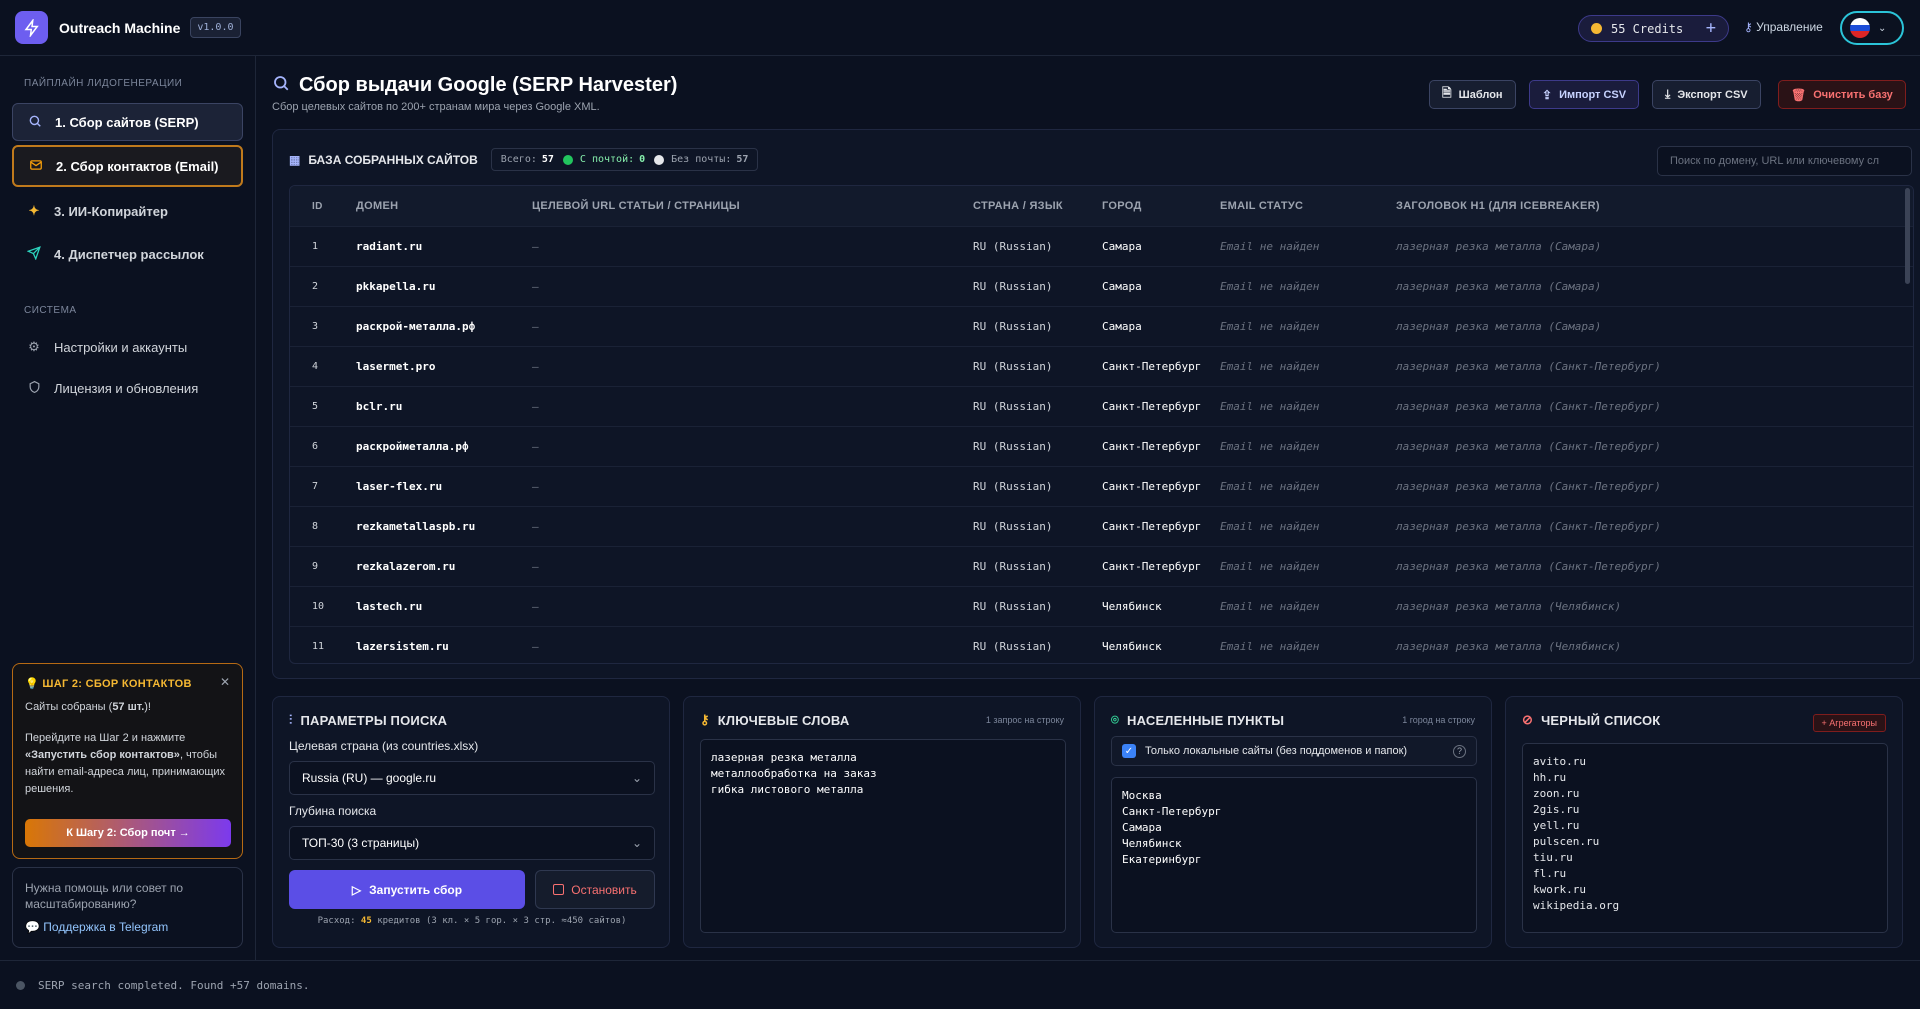  I want to click on run-label: Запустить сбор, so click(416, 889).